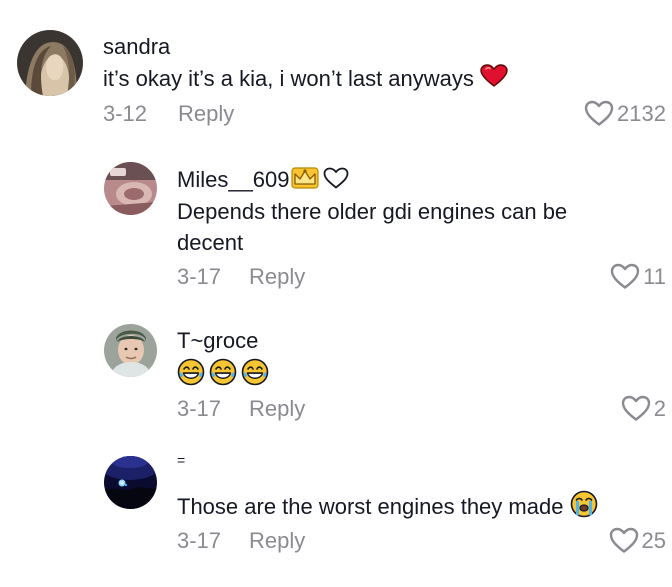  I want to click on like-count: 11, so click(654, 276).